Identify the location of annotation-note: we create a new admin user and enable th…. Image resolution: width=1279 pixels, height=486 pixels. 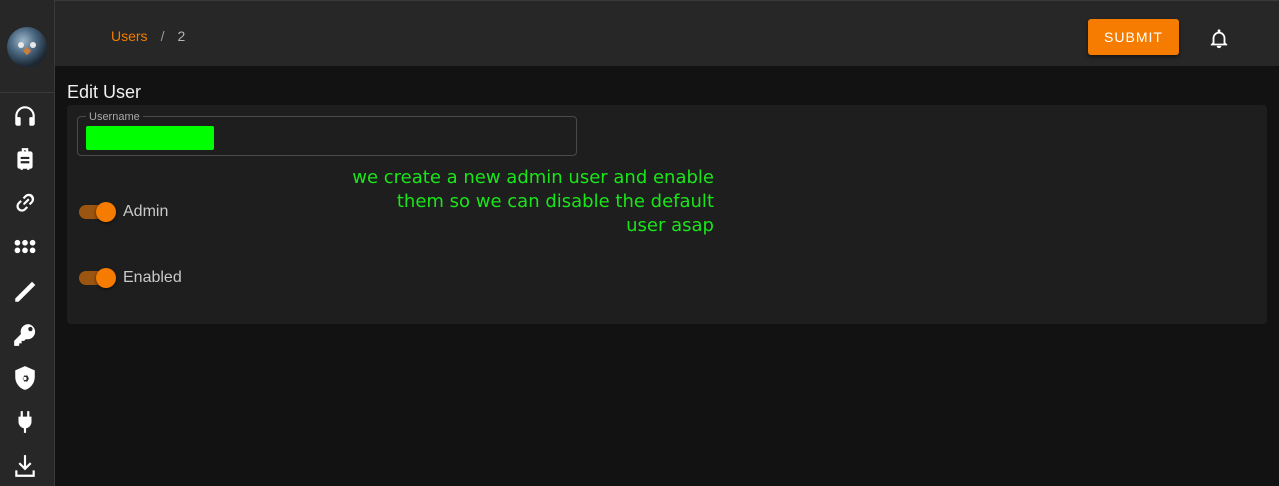
(507, 202).